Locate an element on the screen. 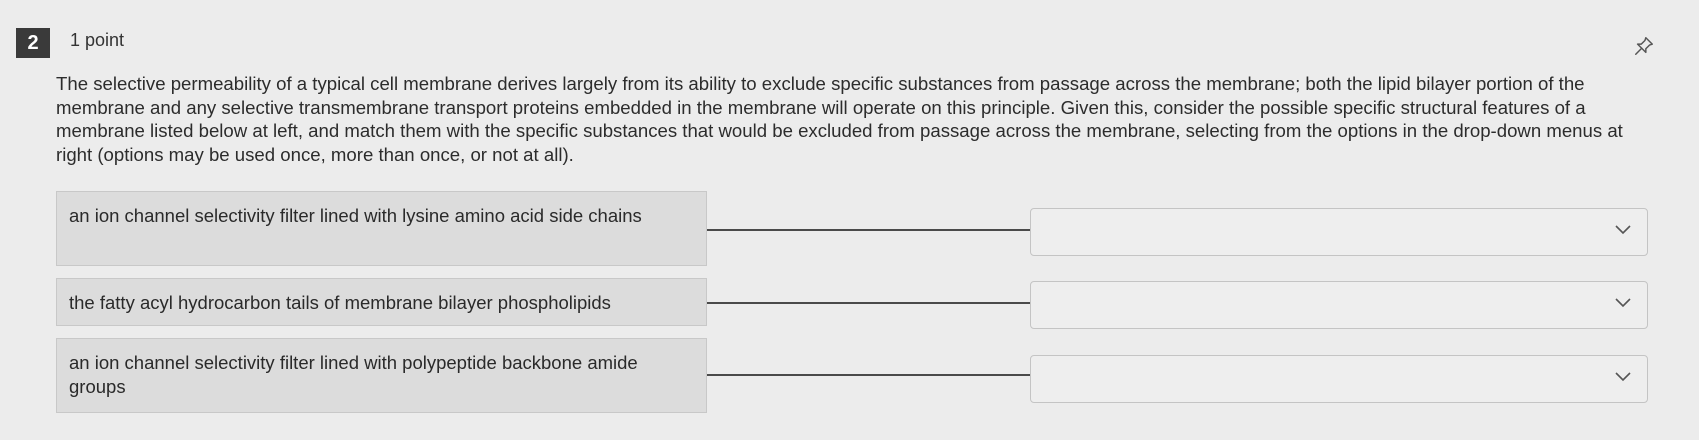 The height and width of the screenshot is (440, 1699). question-number-badge: 2 is located at coordinates (33, 43).